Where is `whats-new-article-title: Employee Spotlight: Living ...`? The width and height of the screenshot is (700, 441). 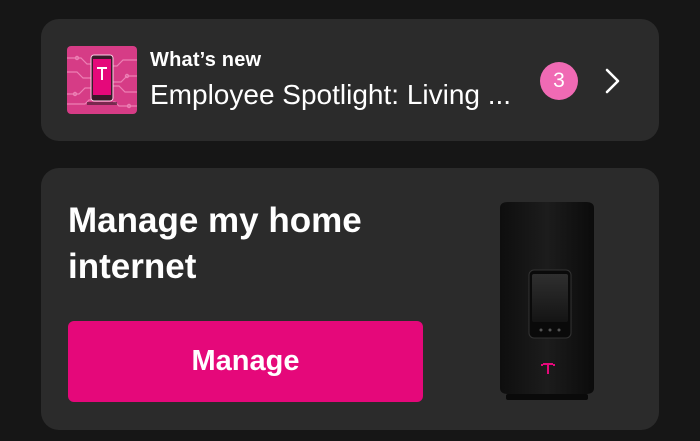
whats-new-article-title: Employee Spotlight: Living ... is located at coordinates (331, 94).